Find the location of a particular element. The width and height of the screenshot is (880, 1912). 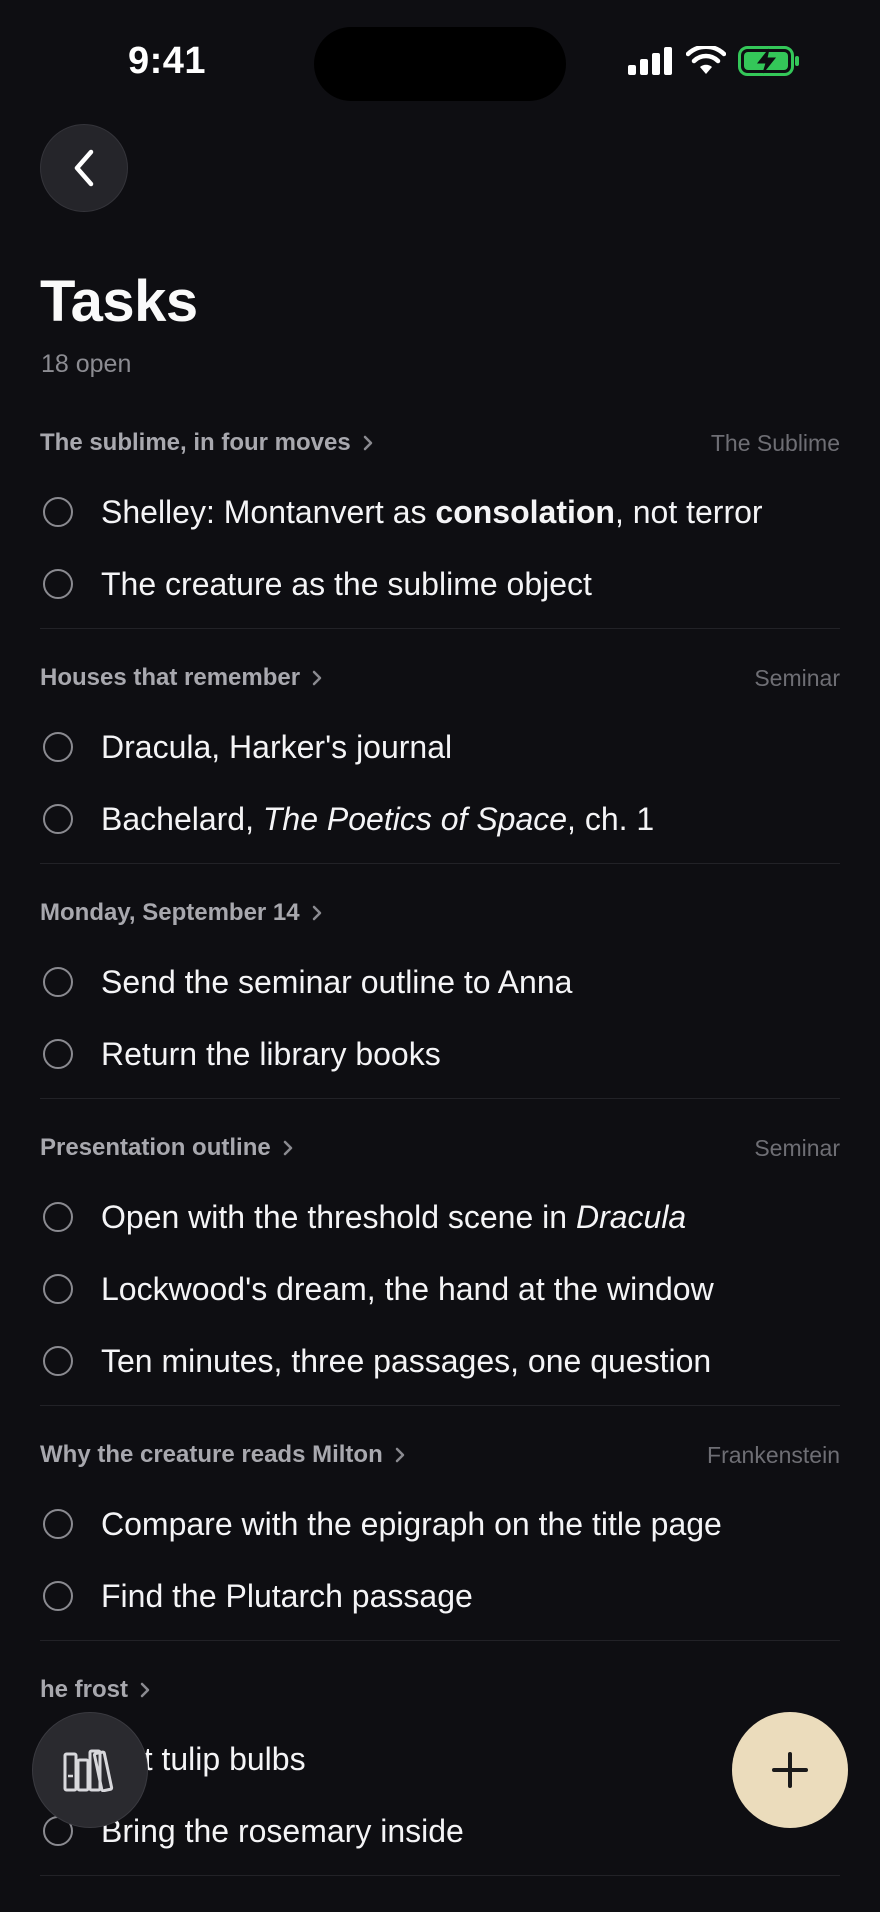

task-row: Find the Plutarch passage is located at coordinates (440, 1596).